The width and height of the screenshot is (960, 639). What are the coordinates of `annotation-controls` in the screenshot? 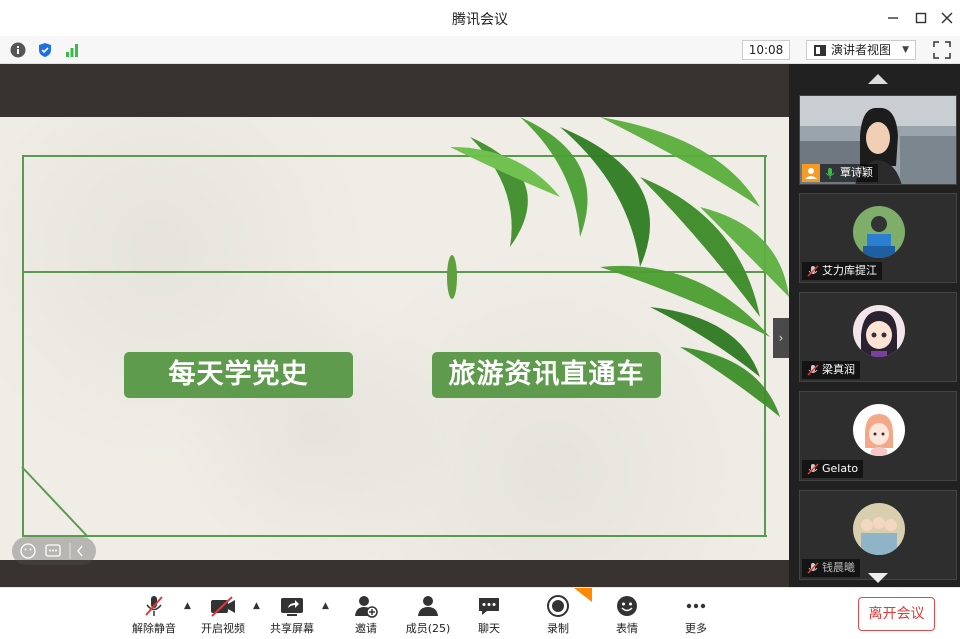 It's located at (54, 551).